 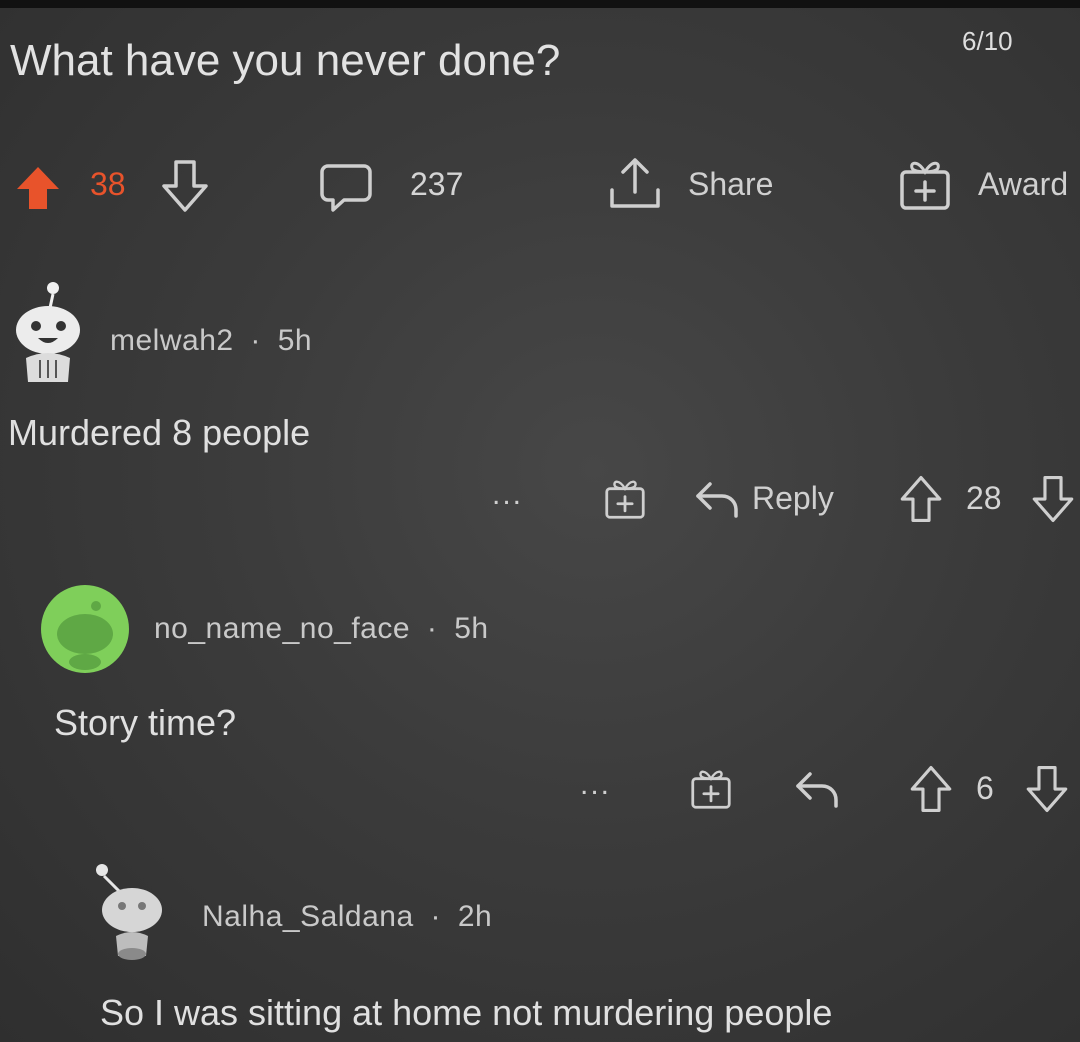 I want to click on post-share-label: Share, so click(x=730, y=184).